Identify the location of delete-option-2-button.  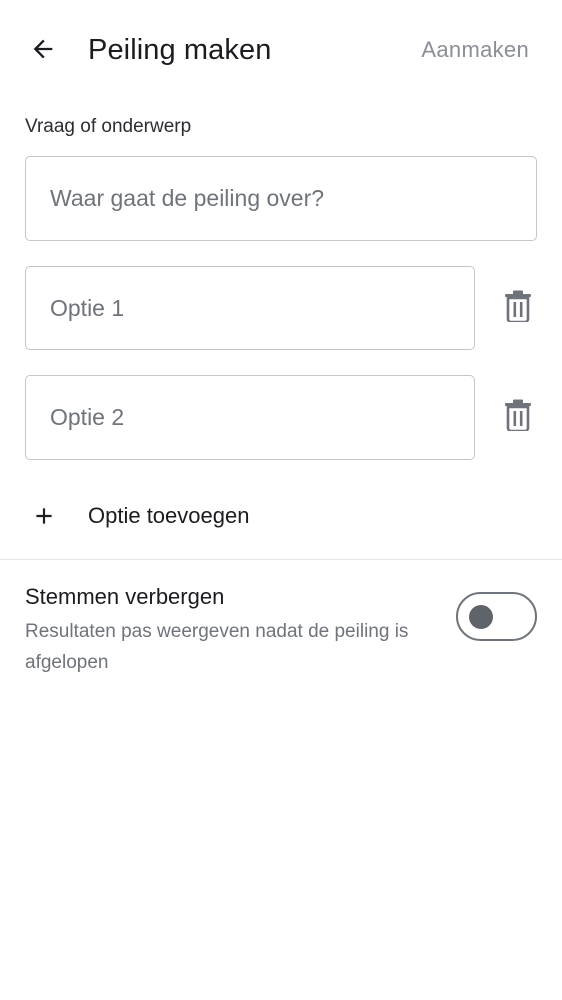
(518, 417).